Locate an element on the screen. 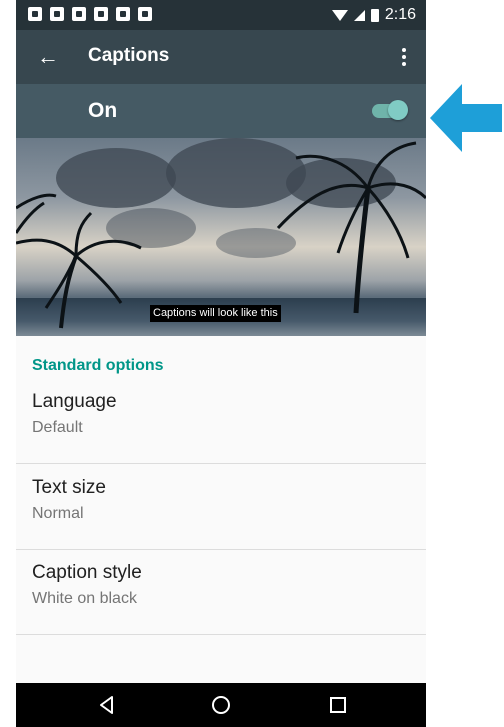  notification-icons is located at coordinates (90, 14).